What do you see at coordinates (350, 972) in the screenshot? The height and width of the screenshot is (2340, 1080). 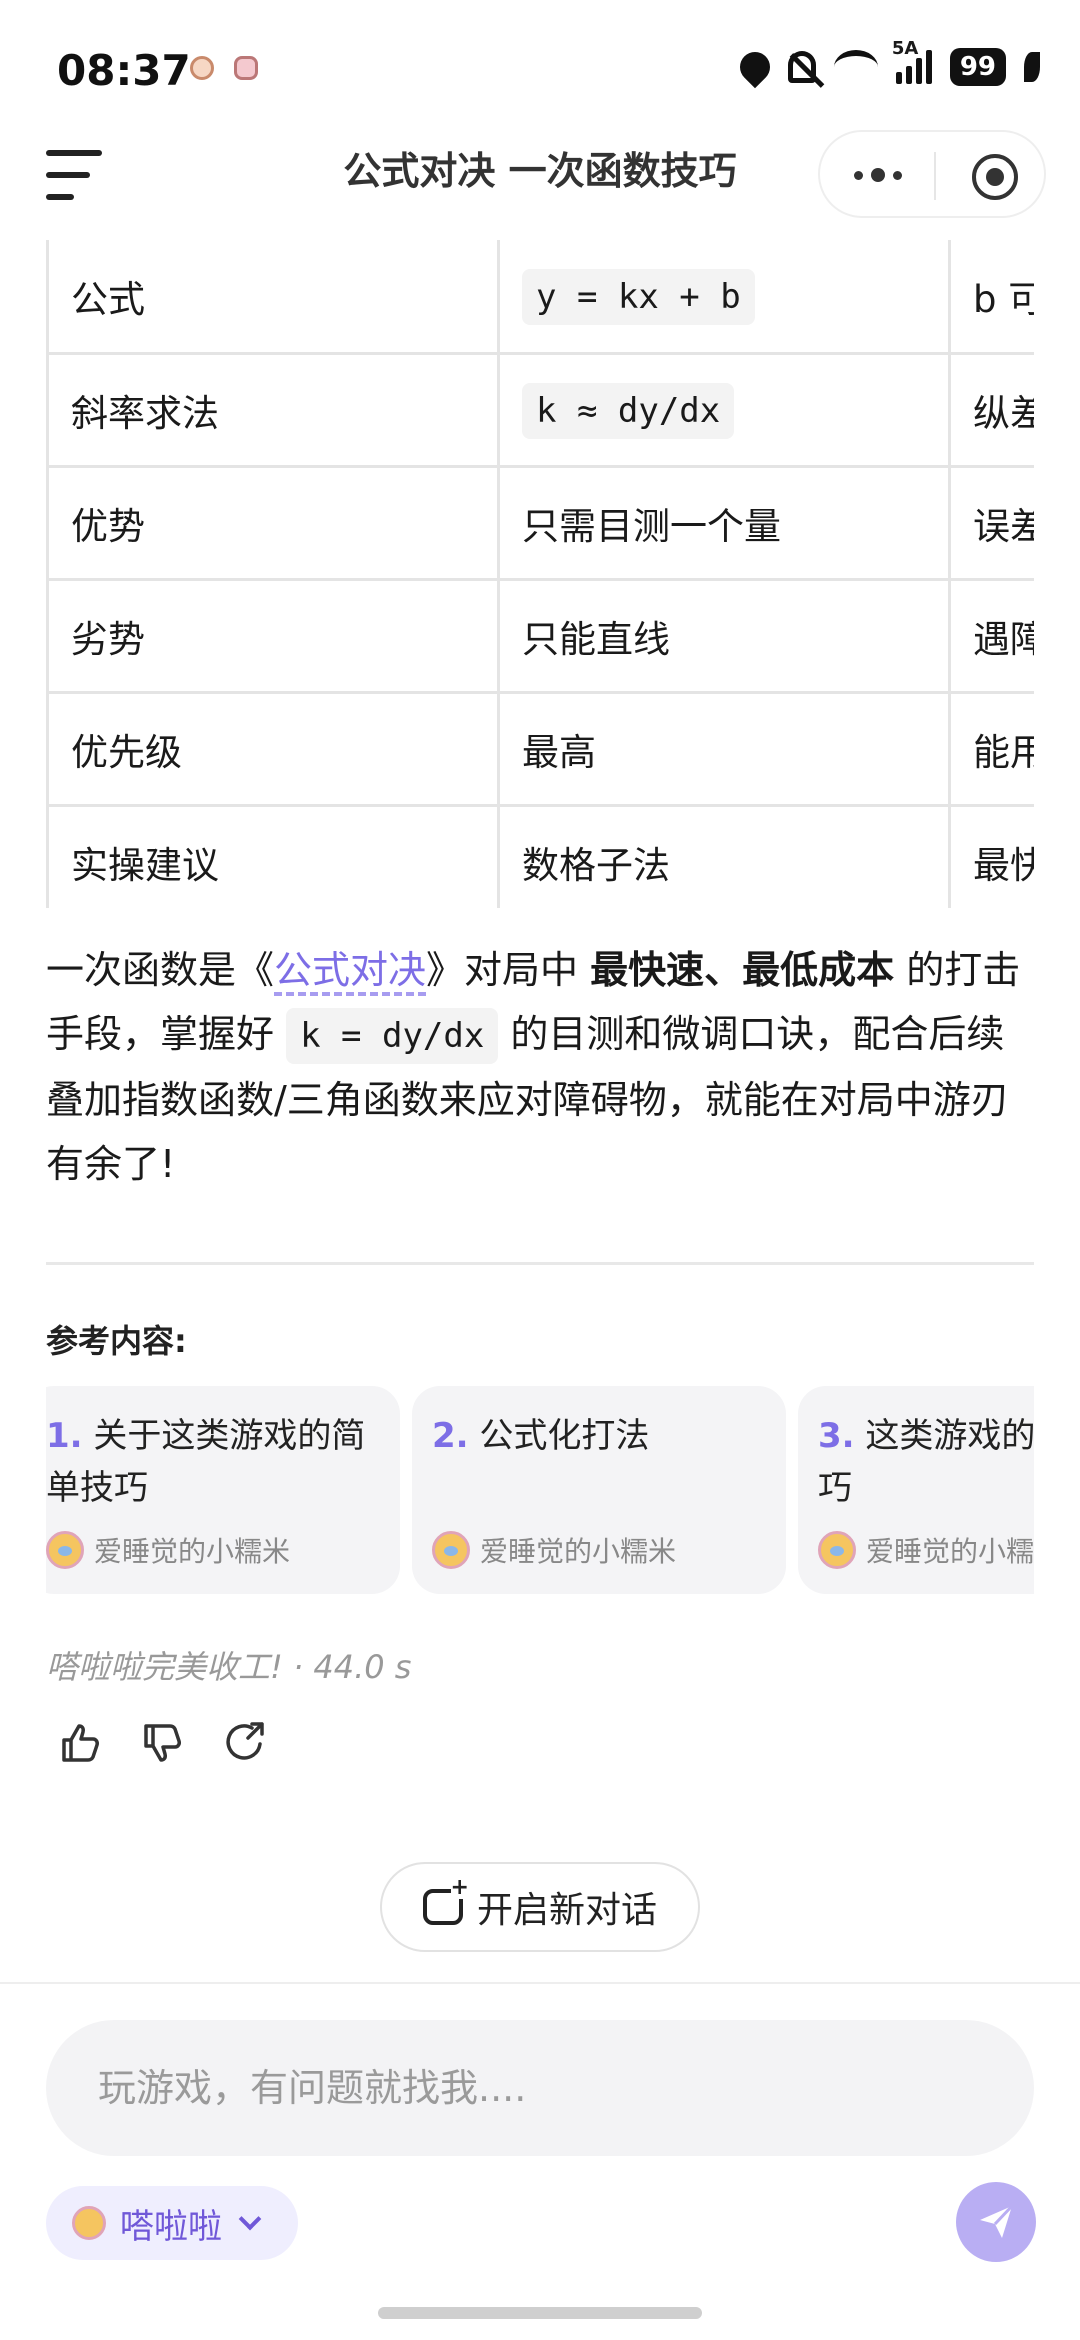 I see `game-link: 公式对决` at bounding box center [350, 972].